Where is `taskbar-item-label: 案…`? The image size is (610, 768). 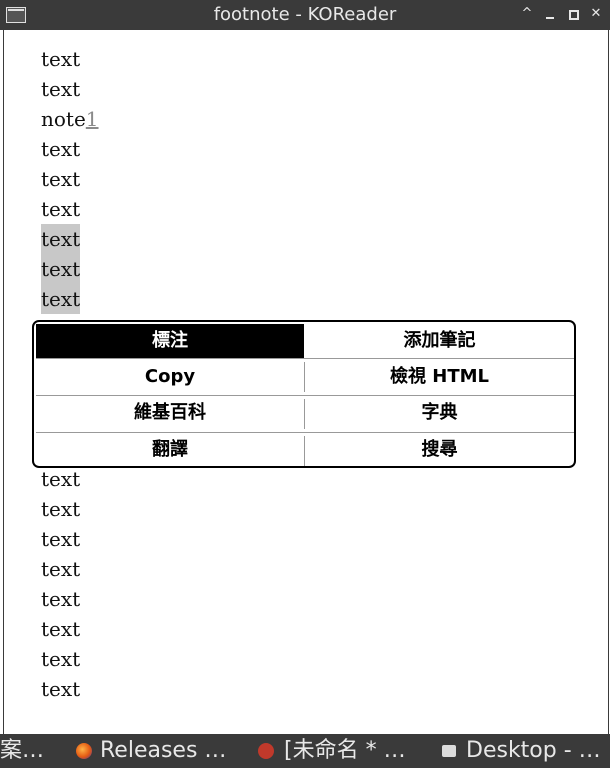
taskbar-item-label: 案… is located at coordinates (22, 750).